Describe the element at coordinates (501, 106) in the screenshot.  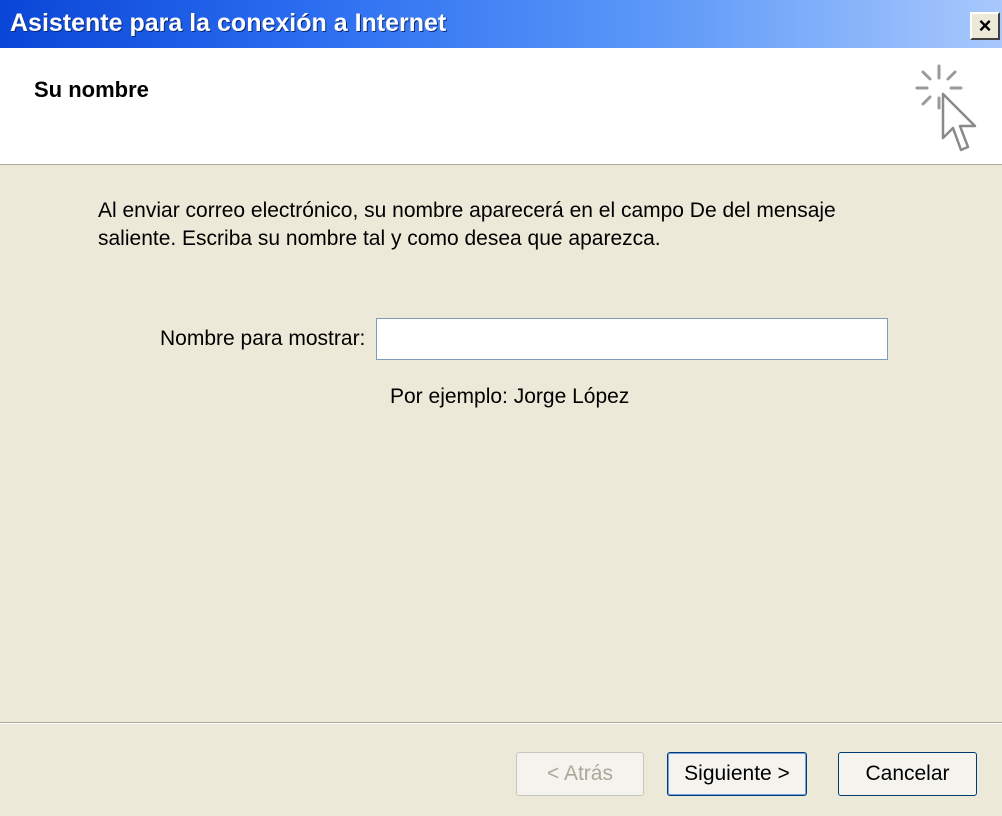
I see `wizard-header: Su nombre` at that location.